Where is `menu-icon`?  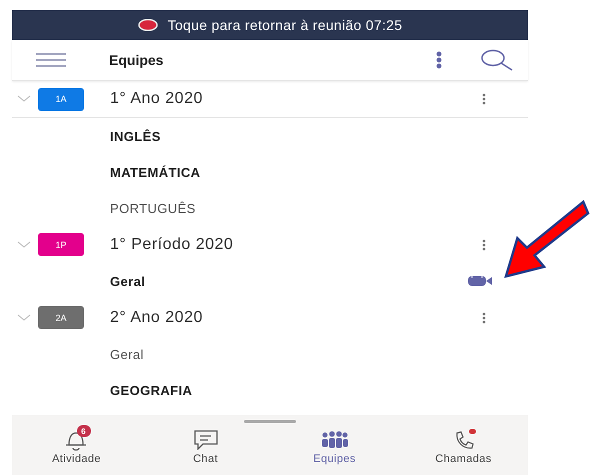 menu-icon is located at coordinates (51, 60).